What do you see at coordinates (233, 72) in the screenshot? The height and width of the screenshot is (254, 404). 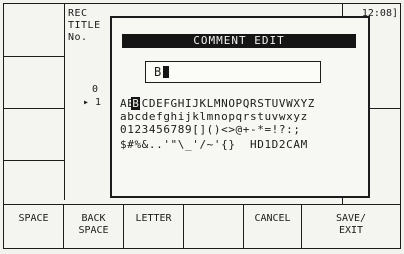 I see `comment-input: B` at bounding box center [233, 72].